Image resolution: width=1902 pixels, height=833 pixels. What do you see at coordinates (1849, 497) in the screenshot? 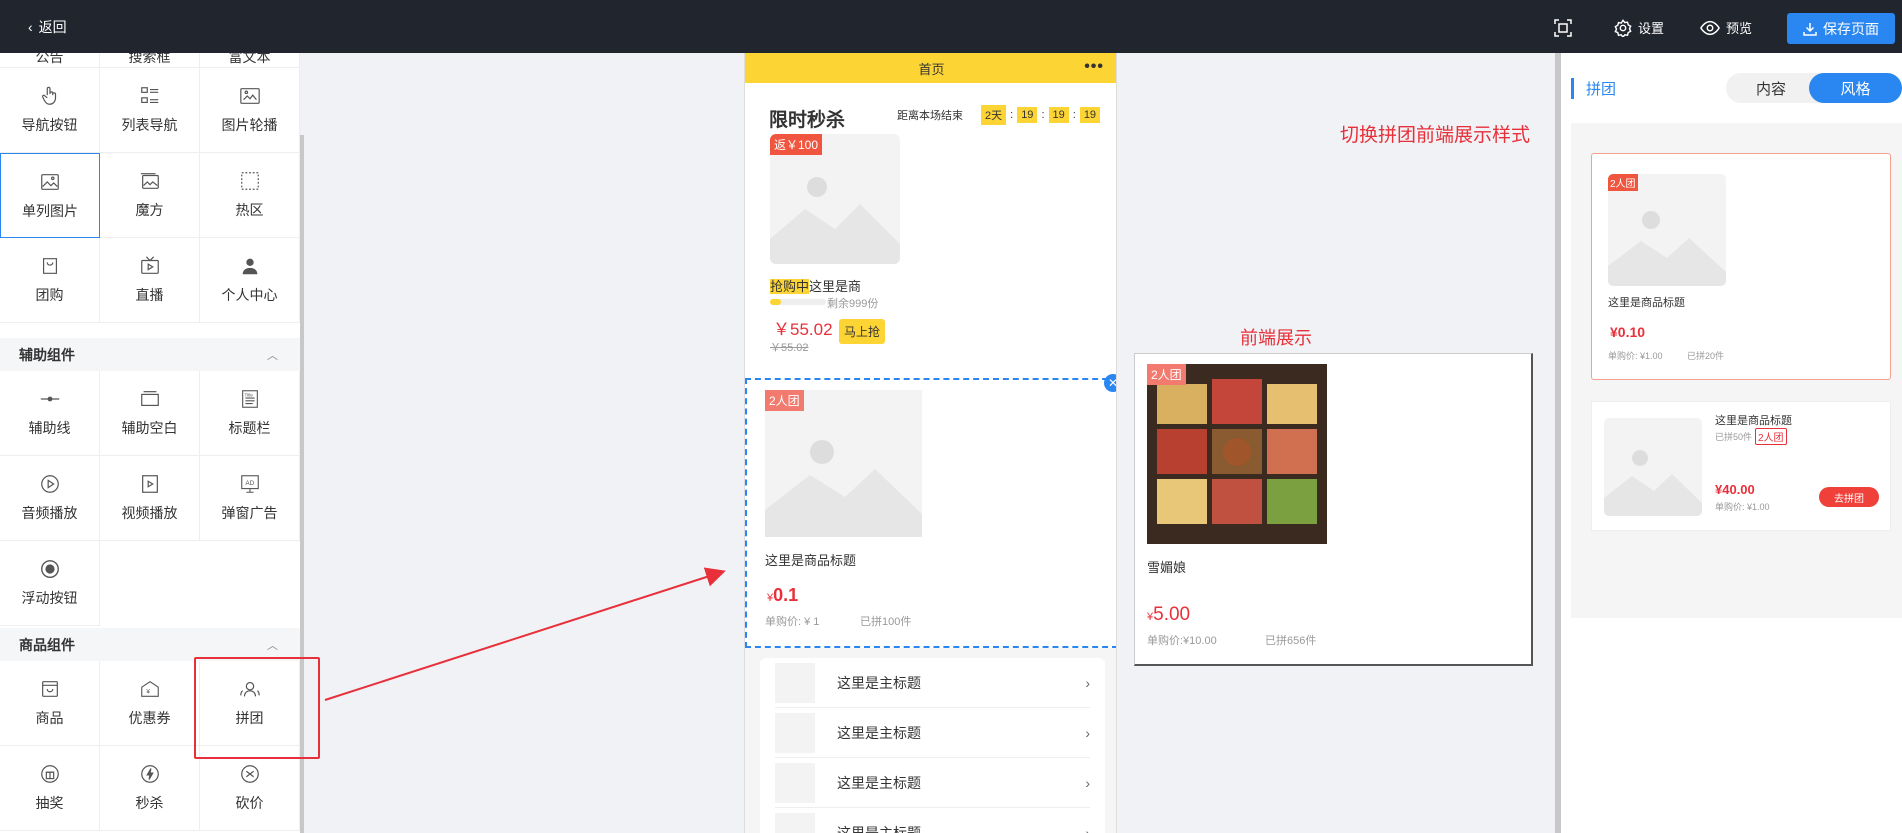
I see `go-group-button: 去拼团` at bounding box center [1849, 497].